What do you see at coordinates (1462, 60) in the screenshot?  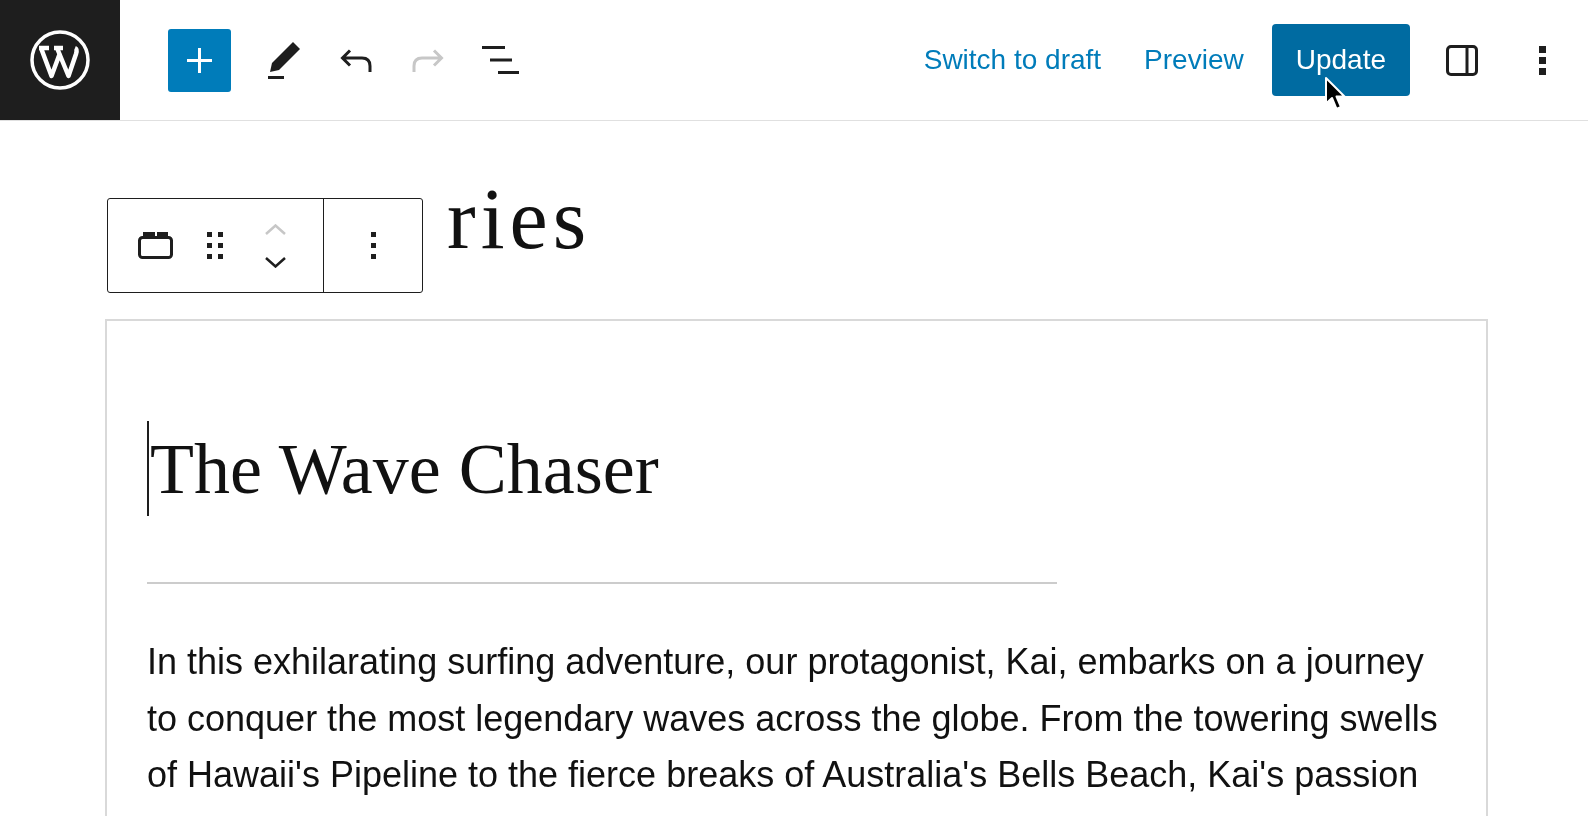 I see `sidebar-panel-icon` at bounding box center [1462, 60].